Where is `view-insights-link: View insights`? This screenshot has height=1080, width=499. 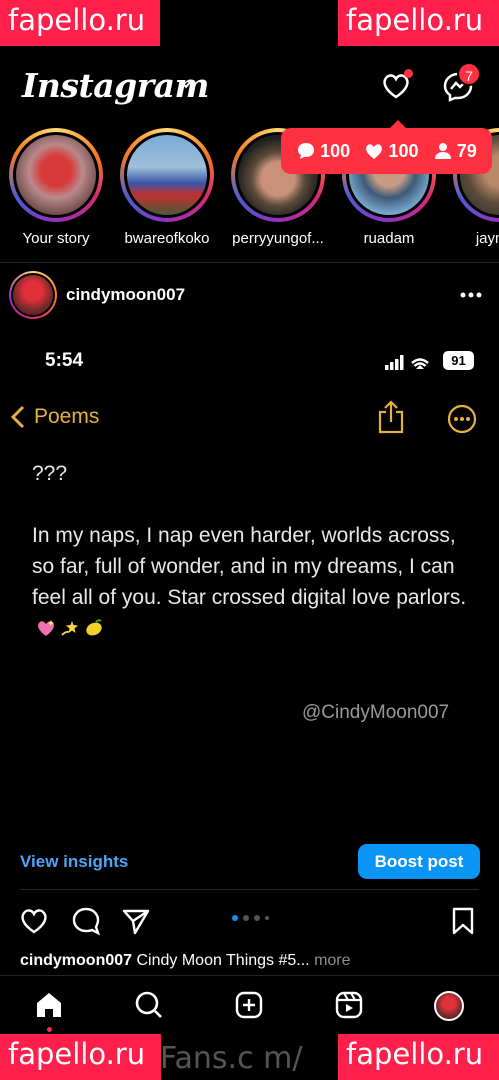 view-insights-link: View insights is located at coordinates (74, 862).